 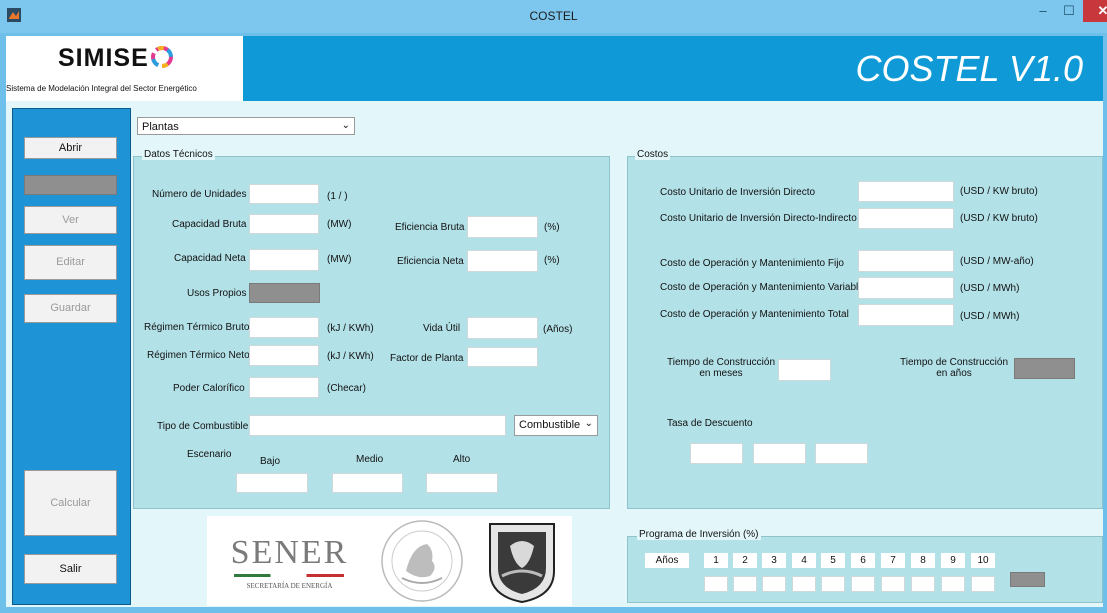 What do you see at coordinates (906, 261) in the screenshot?
I see `fixed-om-input` at bounding box center [906, 261].